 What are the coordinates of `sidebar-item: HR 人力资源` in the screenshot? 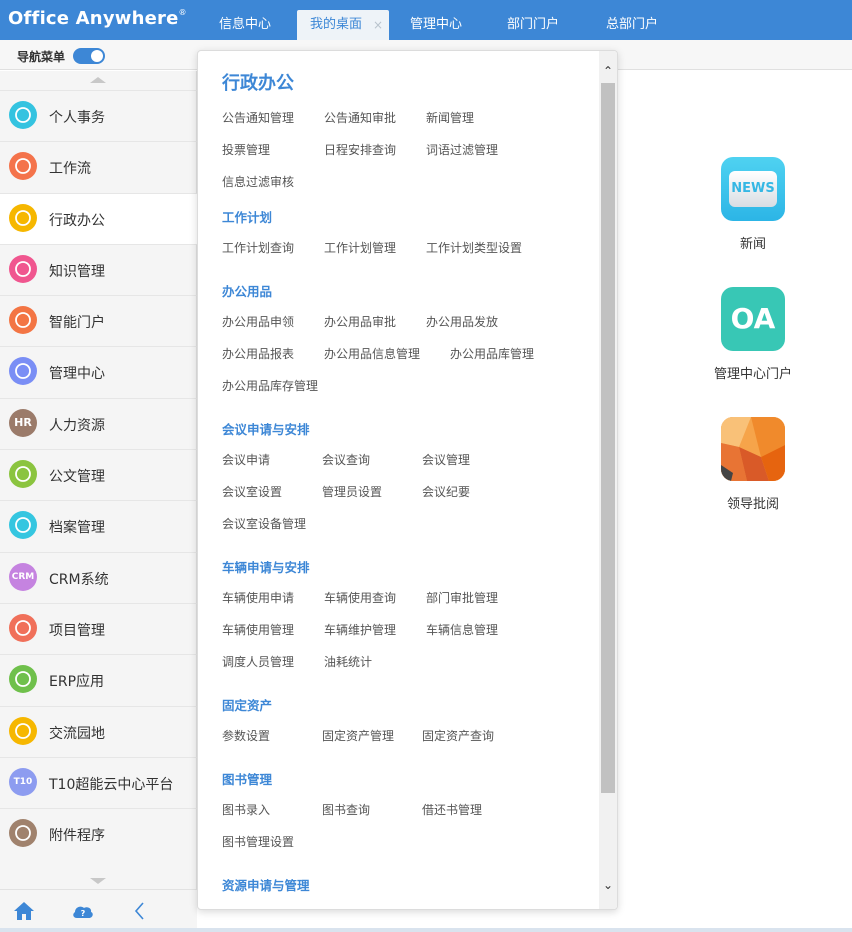 It's located at (98, 423).